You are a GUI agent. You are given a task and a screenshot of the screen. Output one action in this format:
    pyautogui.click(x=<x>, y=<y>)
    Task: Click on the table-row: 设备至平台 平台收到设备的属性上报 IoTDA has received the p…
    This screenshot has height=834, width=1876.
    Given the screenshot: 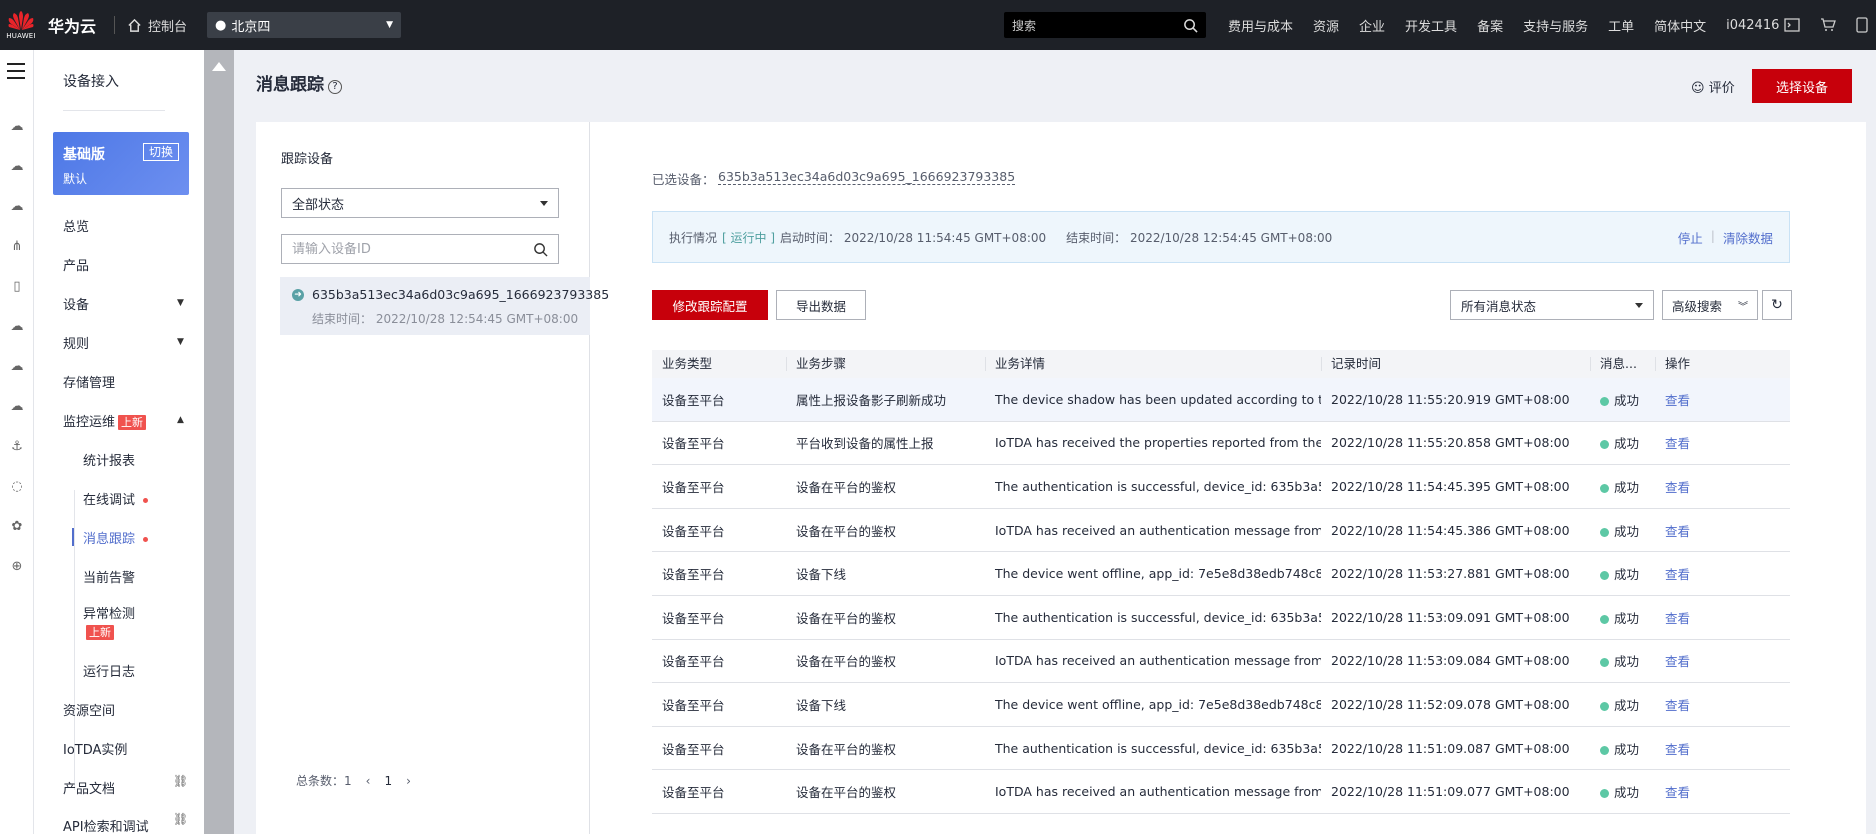 What is the action you would take?
    pyautogui.click(x=1221, y=444)
    